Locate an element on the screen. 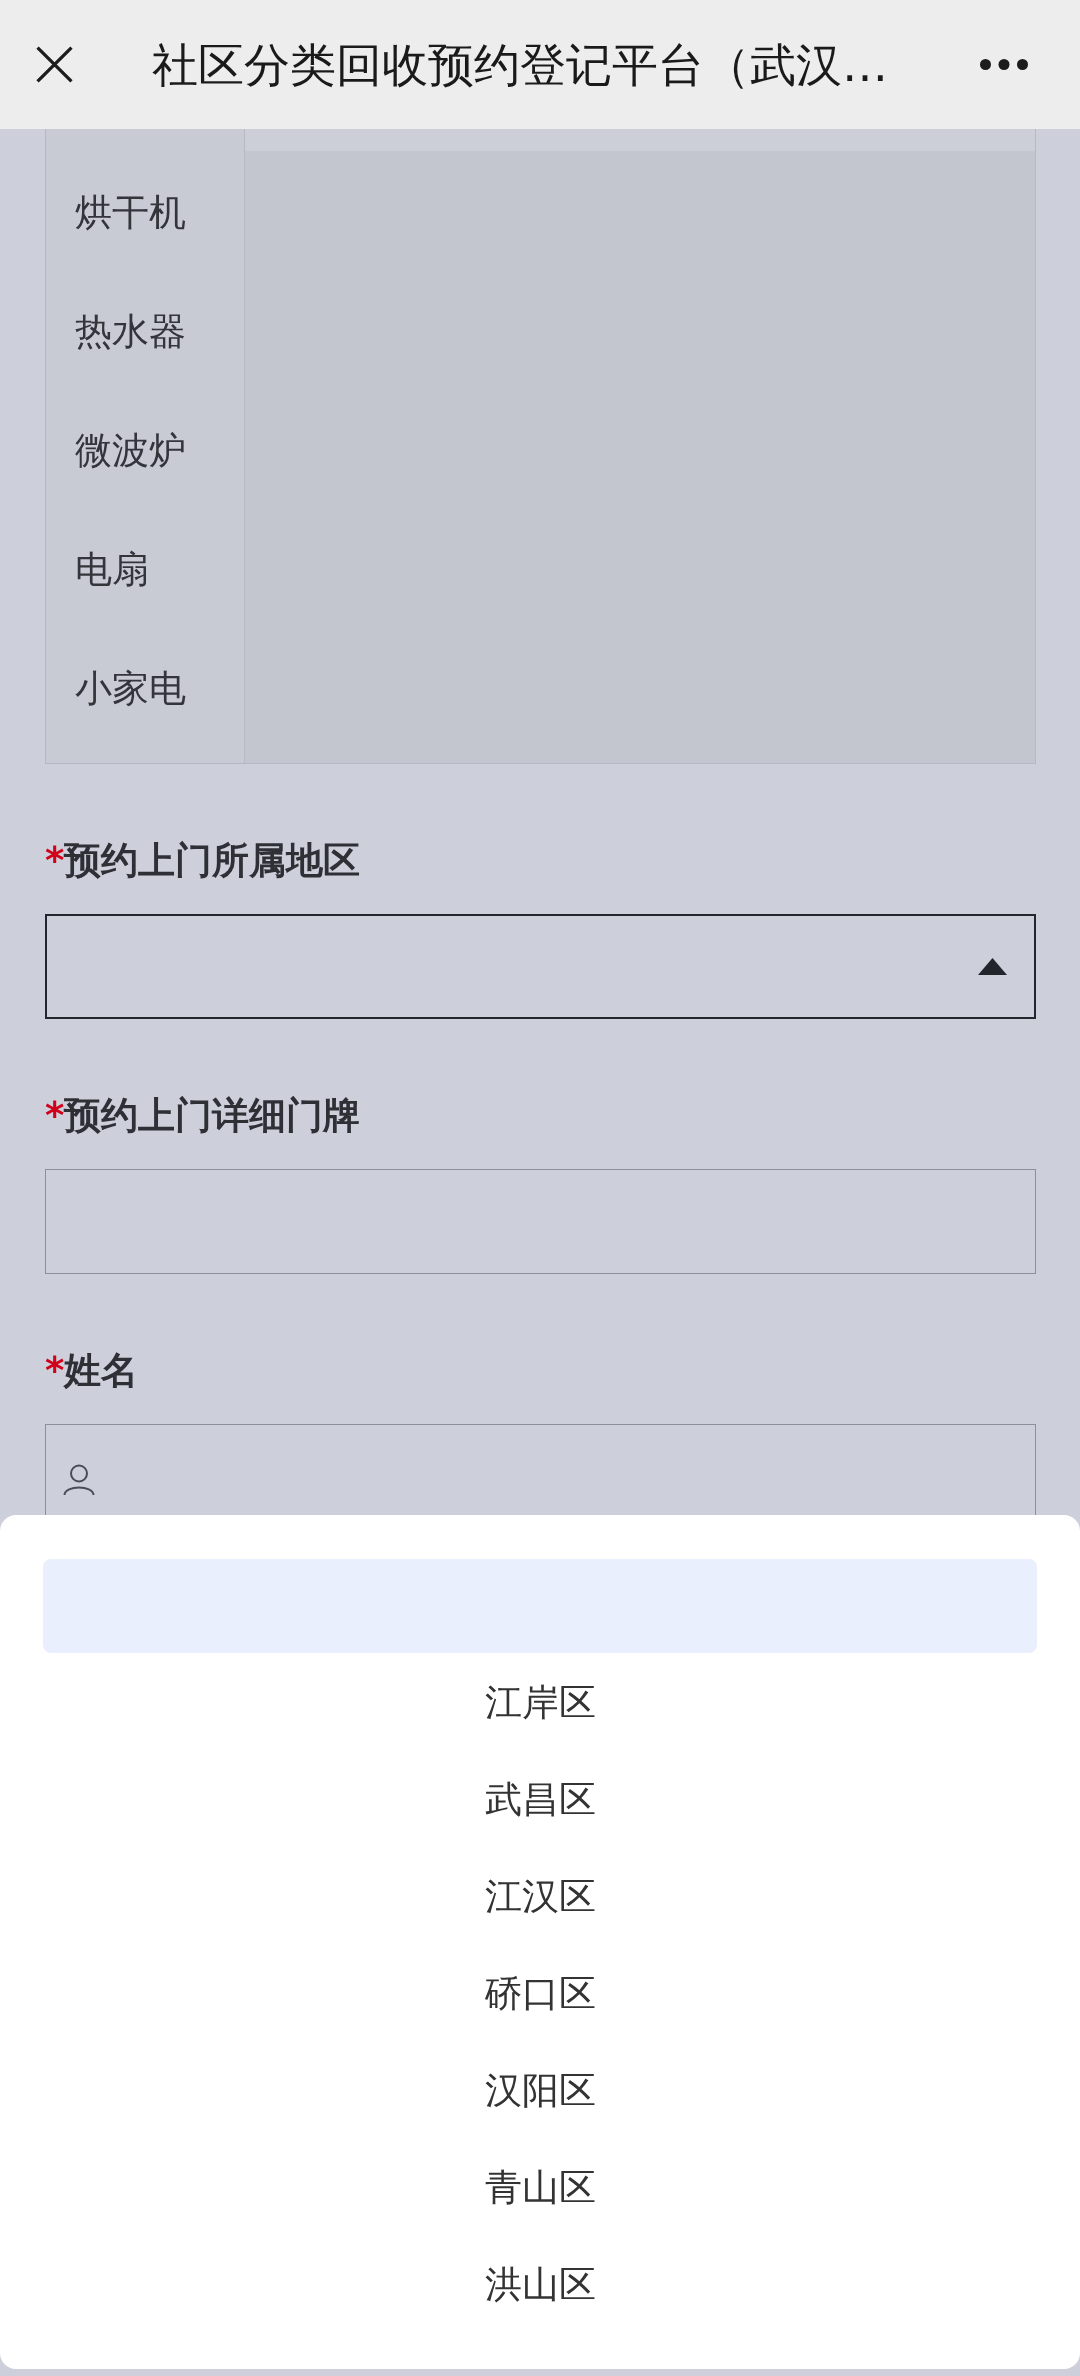 This screenshot has height=2376, width=1080. field-label: *姓名 is located at coordinates (92, 1371).